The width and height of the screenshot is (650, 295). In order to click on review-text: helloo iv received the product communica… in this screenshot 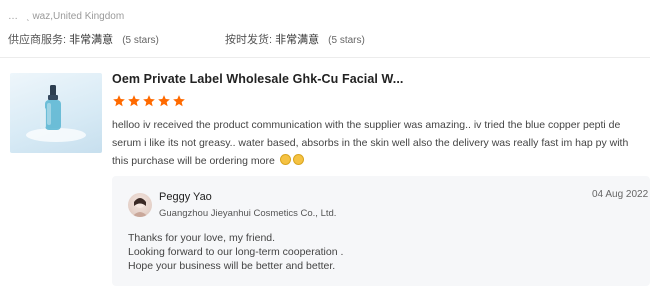, I will do `click(370, 143)`.